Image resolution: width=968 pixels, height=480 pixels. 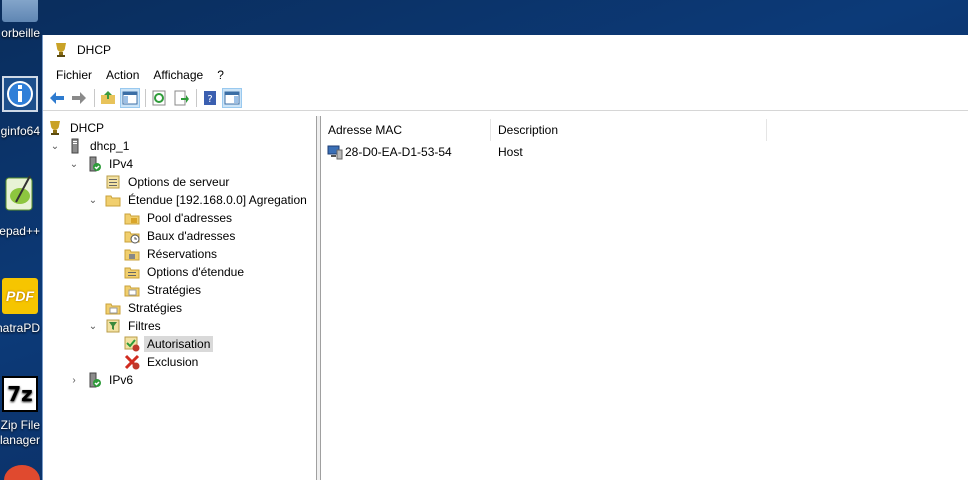 What do you see at coordinates (94, 49) in the screenshot?
I see `window-title: DHCP` at bounding box center [94, 49].